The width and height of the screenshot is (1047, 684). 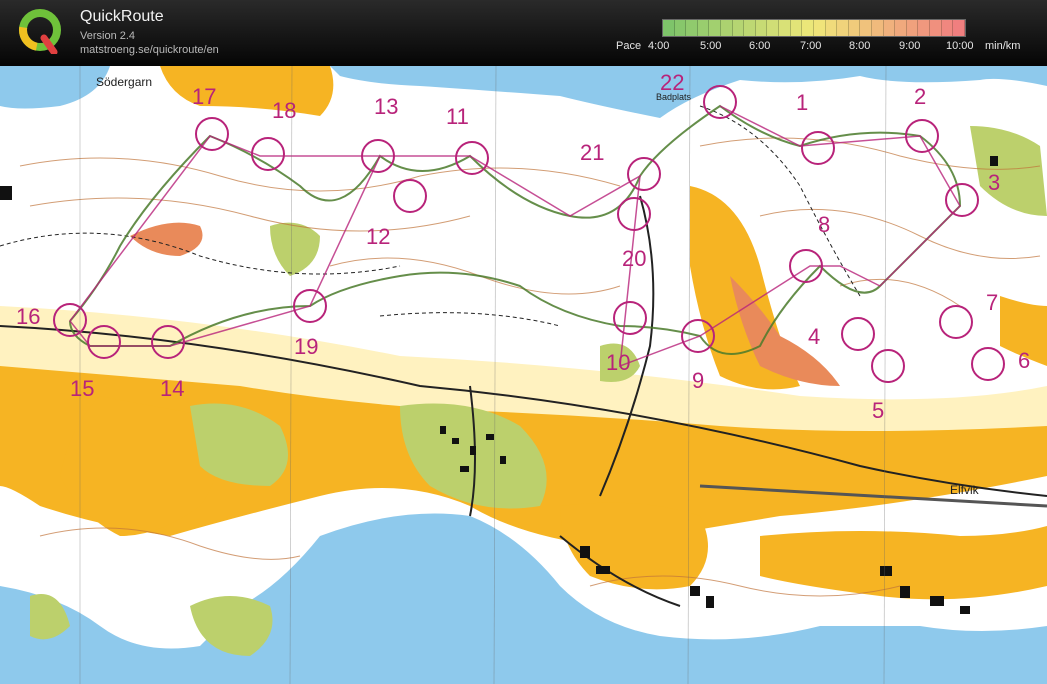 What do you see at coordinates (920, 96) in the screenshot?
I see `control-number-2: 2` at bounding box center [920, 96].